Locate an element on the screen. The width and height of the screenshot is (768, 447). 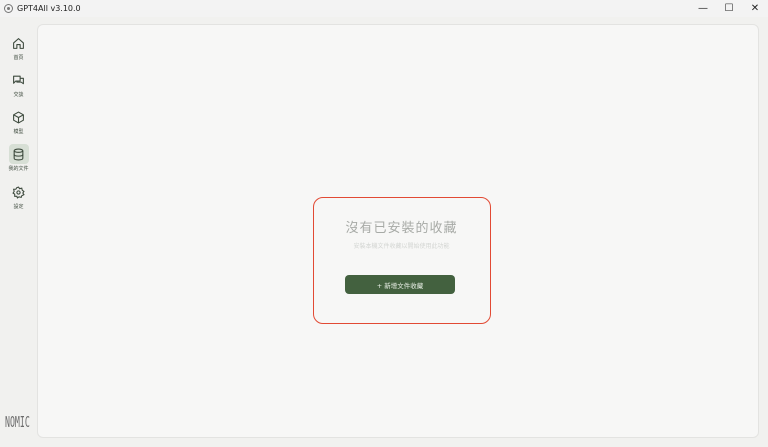
minimize-button: — is located at coordinates (703, 8).